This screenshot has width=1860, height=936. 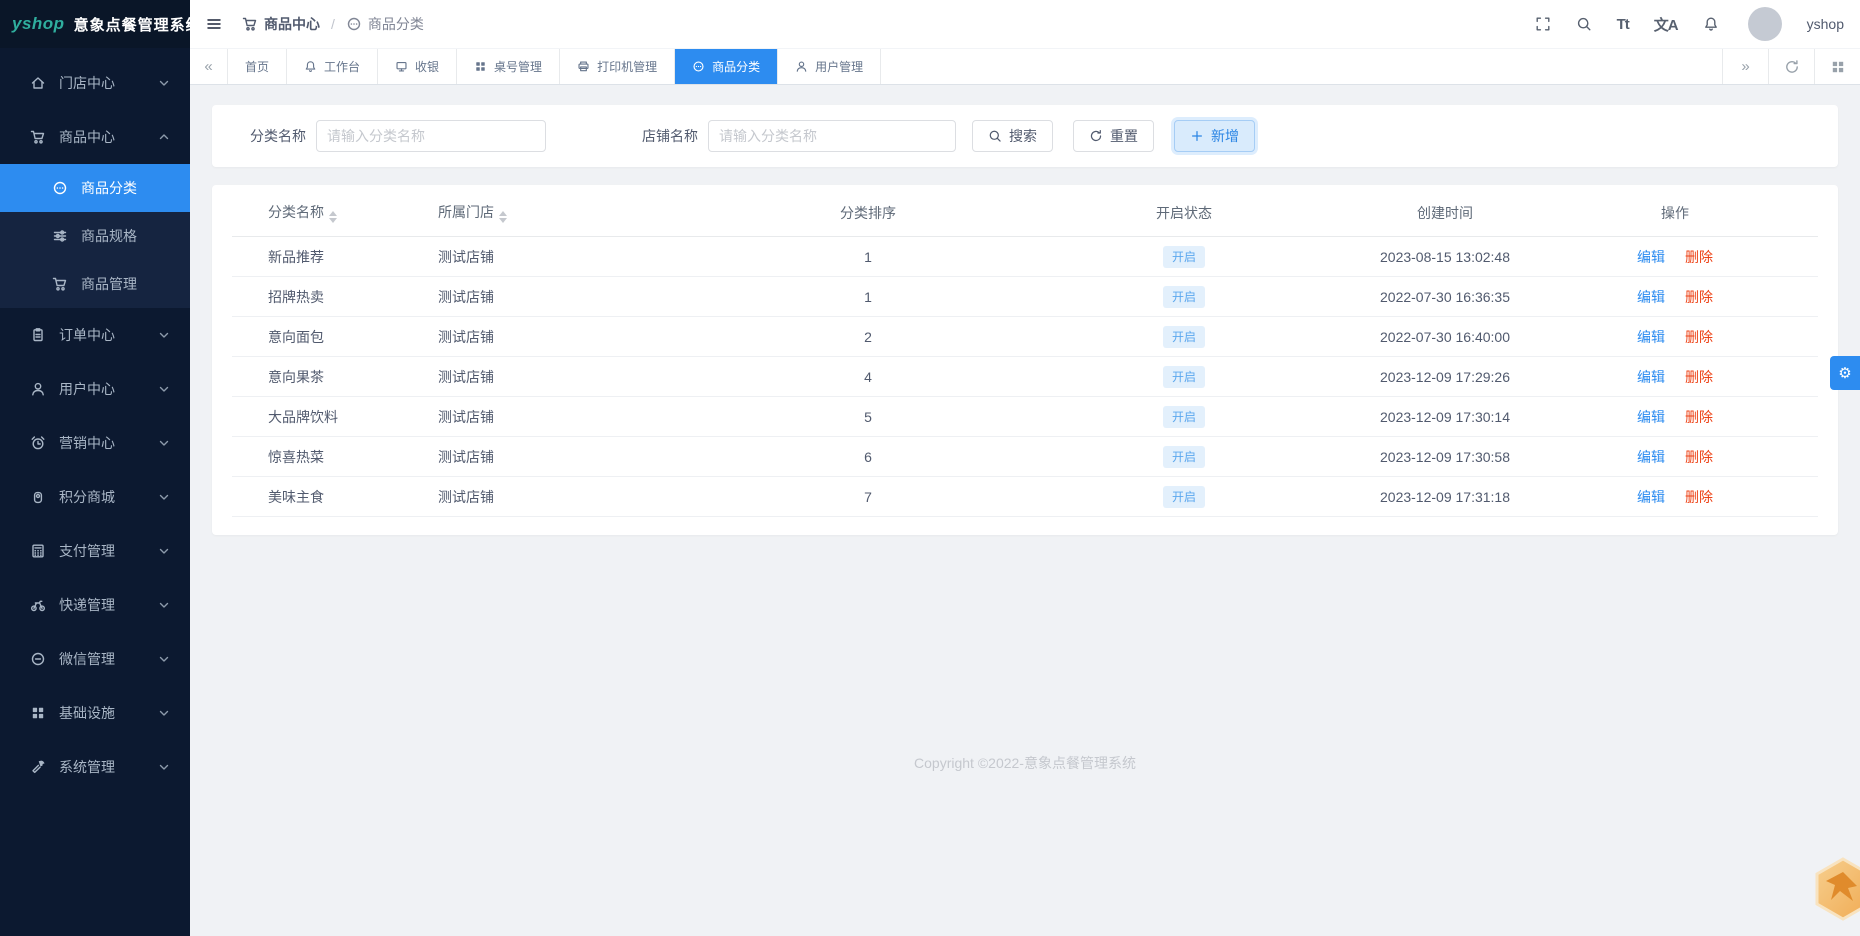 What do you see at coordinates (830, 66) in the screenshot?
I see `tab-user-manage: 用户管理` at bounding box center [830, 66].